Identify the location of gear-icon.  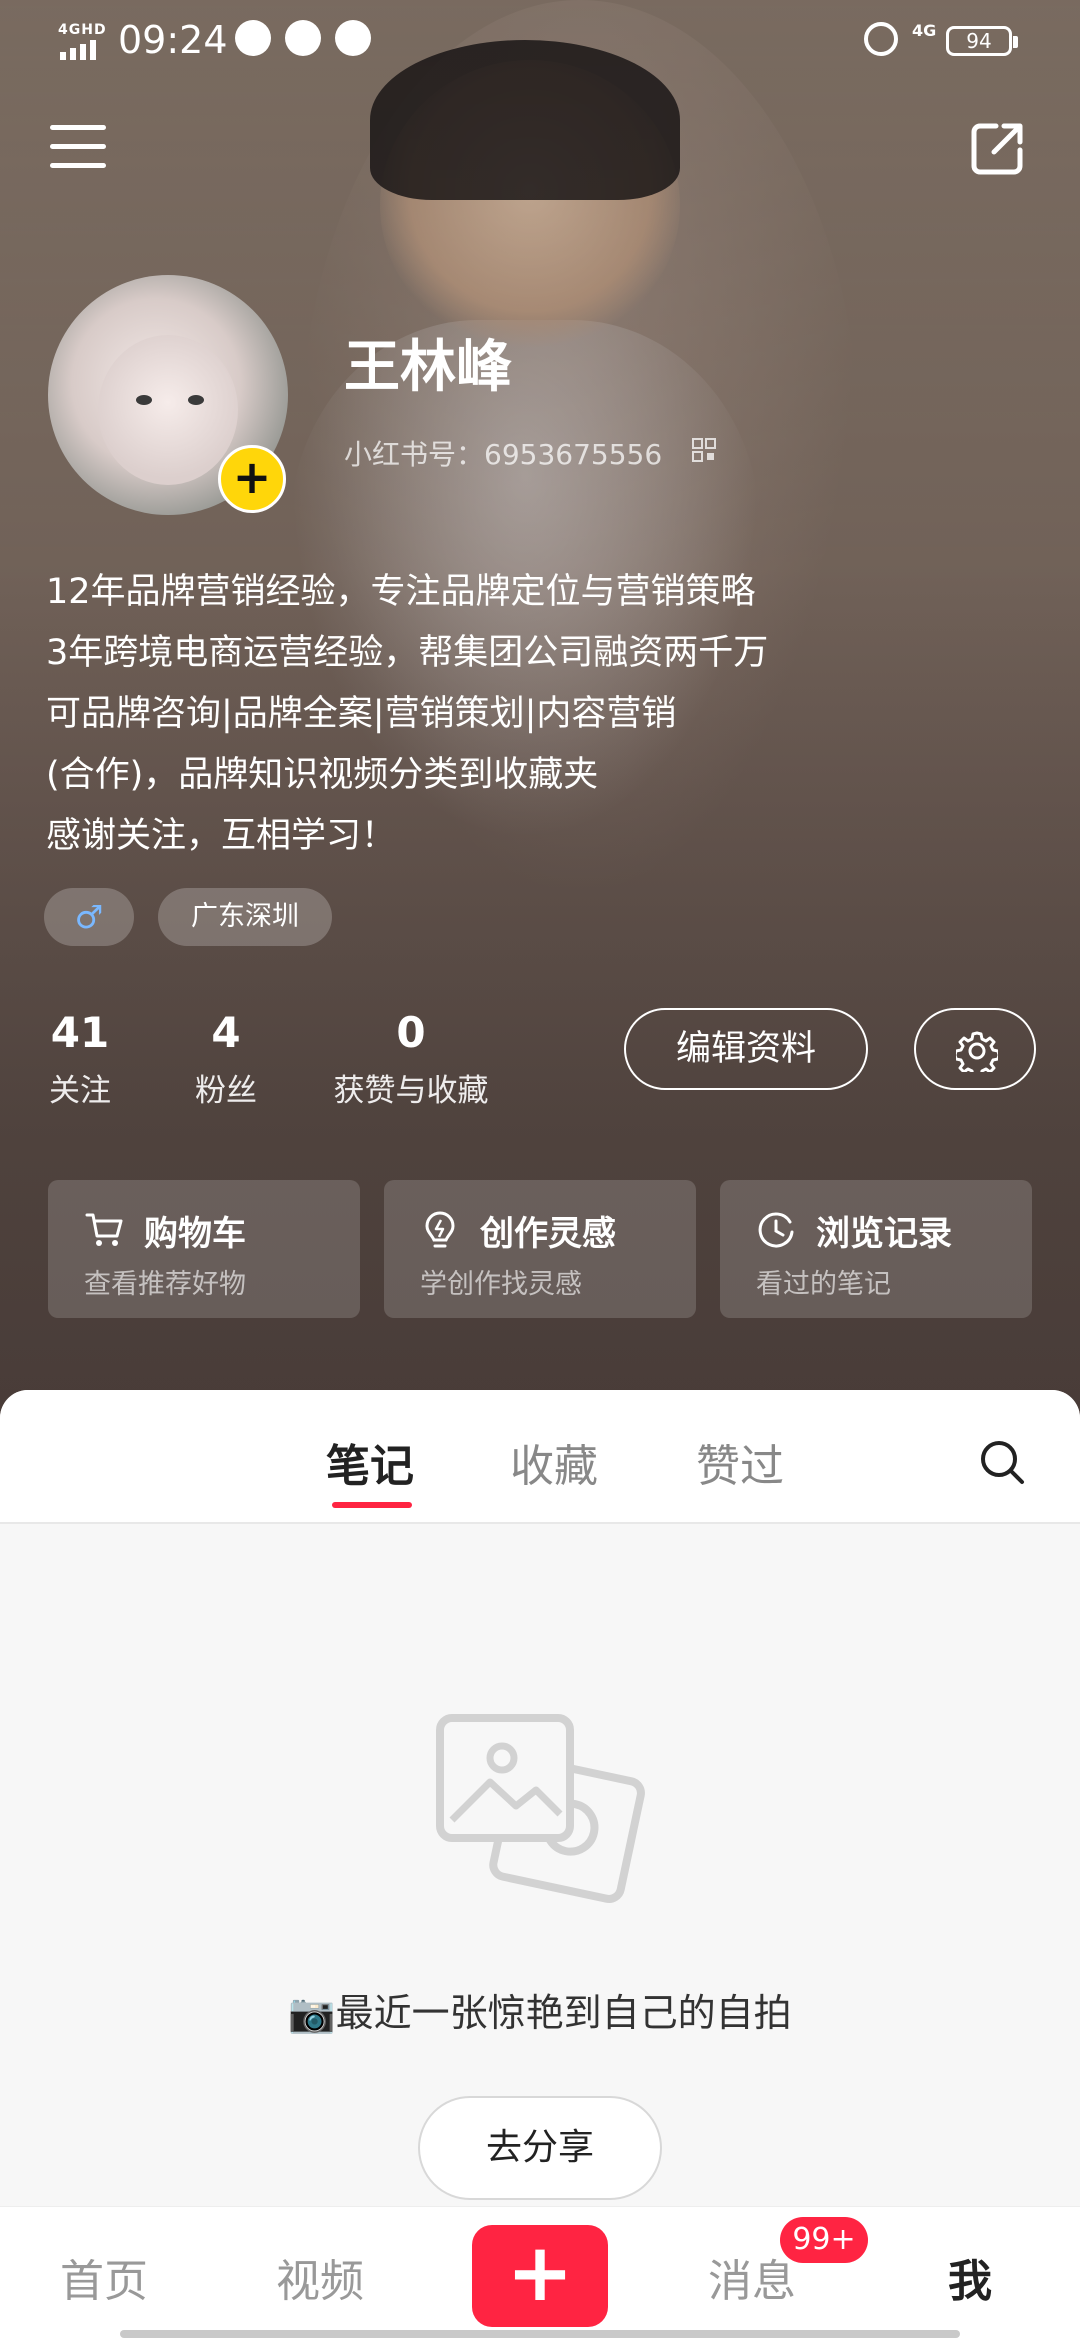
(977, 1051).